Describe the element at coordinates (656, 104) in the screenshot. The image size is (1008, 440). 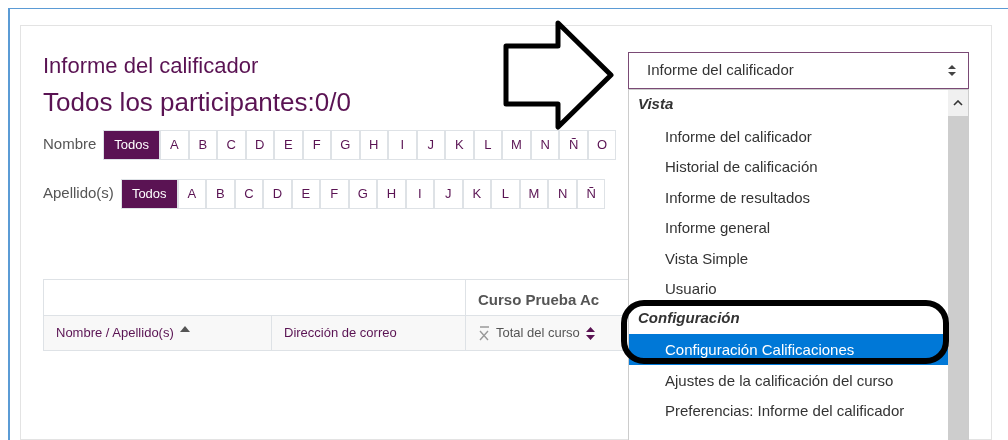
I see `option-group-label: Vista` at that location.